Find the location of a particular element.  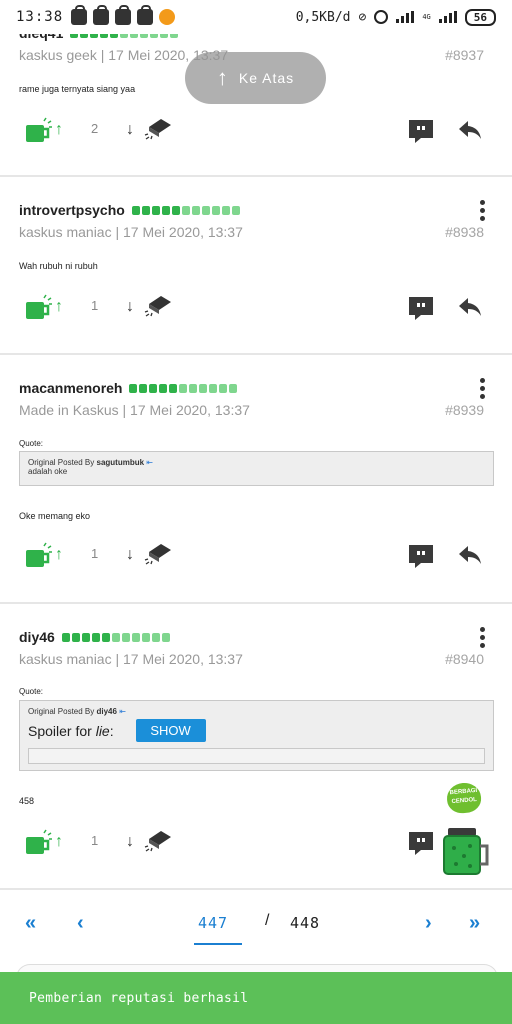

post-header: macanmenoreh is located at coordinates (128, 388).